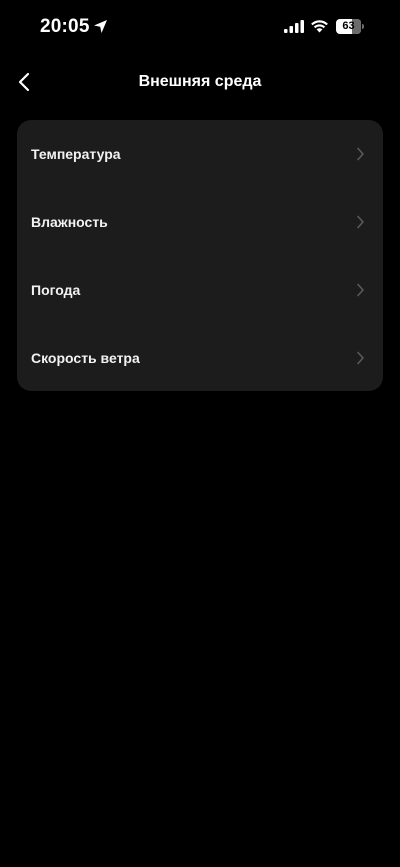 The image size is (400, 867). What do you see at coordinates (69, 222) in the screenshot?
I see `list-item-label: Влажность` at bounding box center [69, 222].